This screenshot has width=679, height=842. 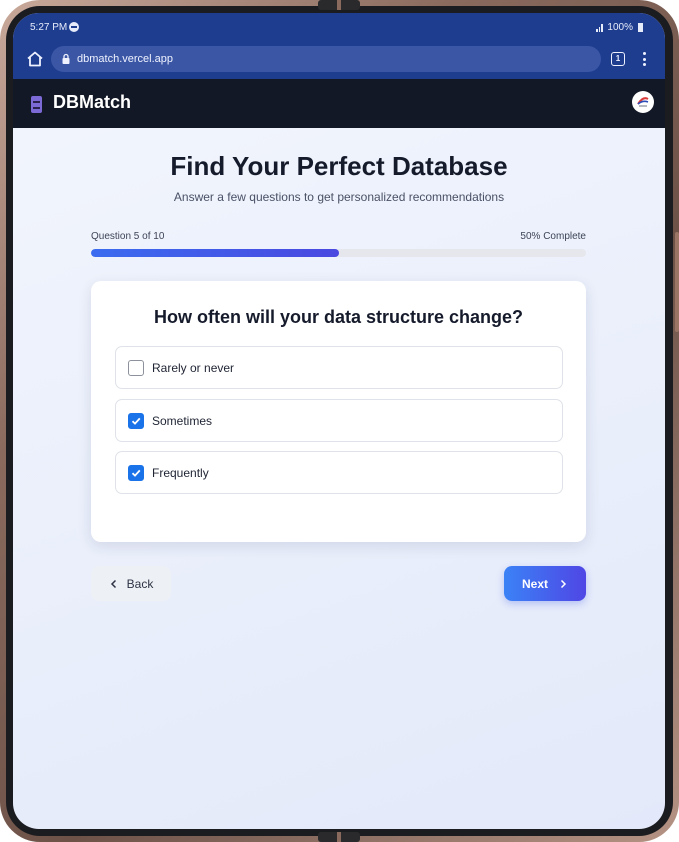 I want to click on back-button: Back, so click(x=131, y=583).